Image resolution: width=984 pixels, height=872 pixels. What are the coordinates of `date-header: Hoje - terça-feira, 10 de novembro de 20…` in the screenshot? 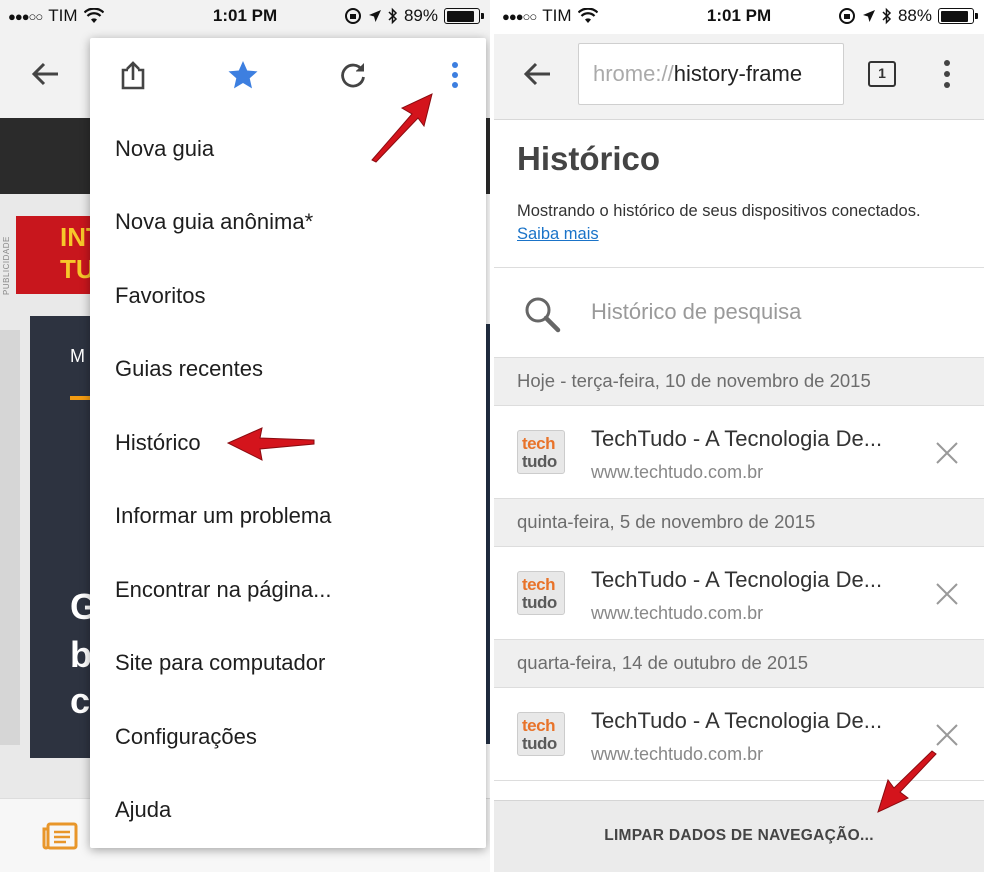 It's located at (739, 382).